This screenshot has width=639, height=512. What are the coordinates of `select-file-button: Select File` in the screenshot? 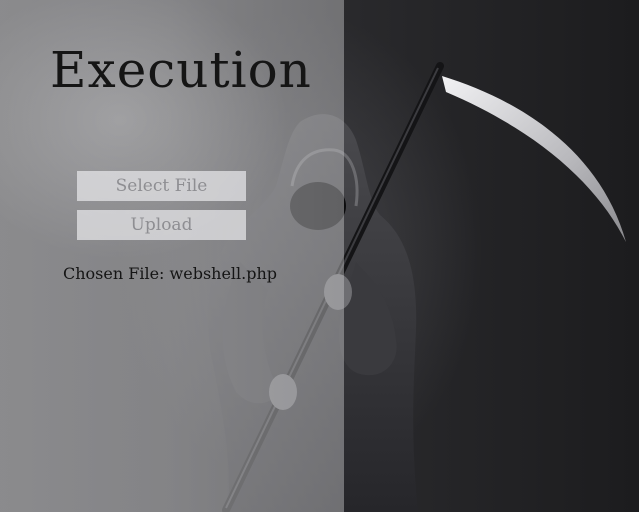 It's located at (161, 186).